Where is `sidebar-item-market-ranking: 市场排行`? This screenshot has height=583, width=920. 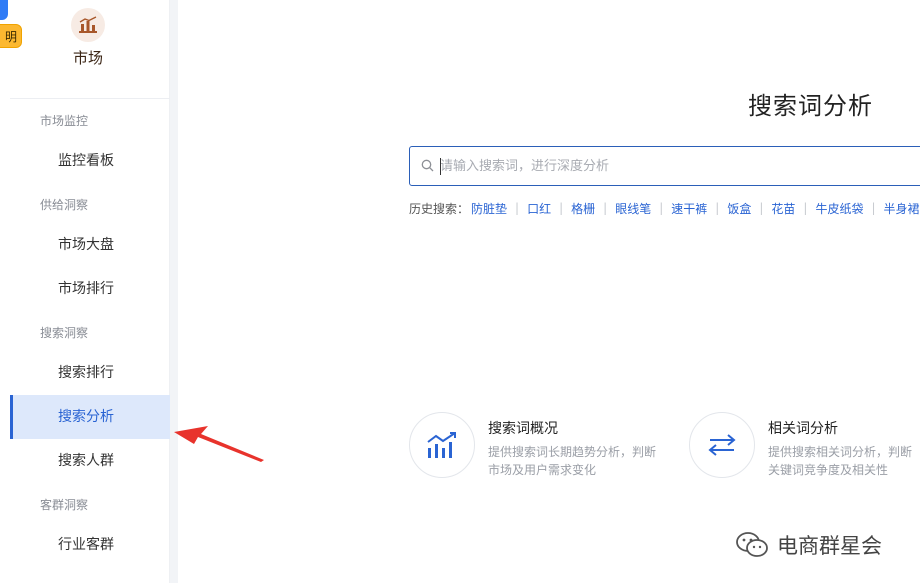
sidebar-item-market-ranking: 市场排行 is located at coordinates (90, 289).